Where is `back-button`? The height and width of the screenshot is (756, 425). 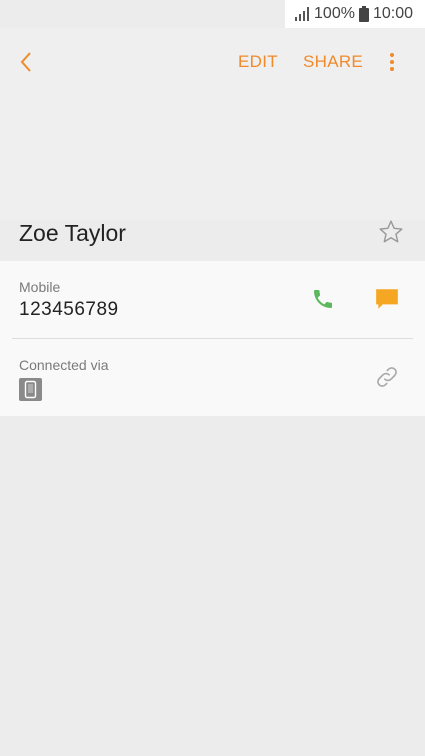
back-button is located at coordinates (26, 62).